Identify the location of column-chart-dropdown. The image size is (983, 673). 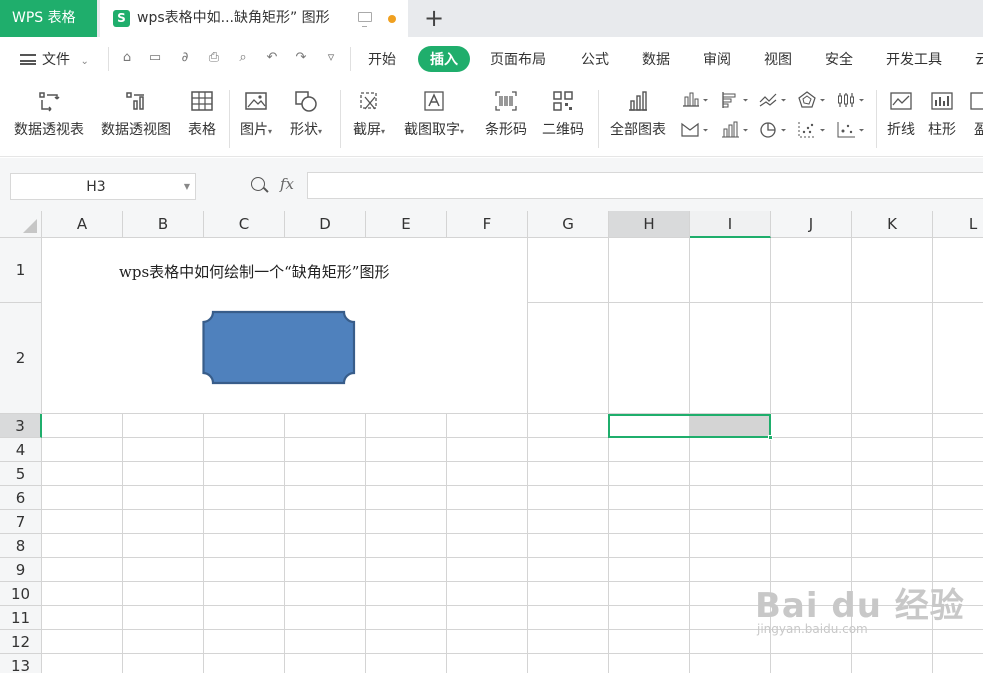
(695, 100).